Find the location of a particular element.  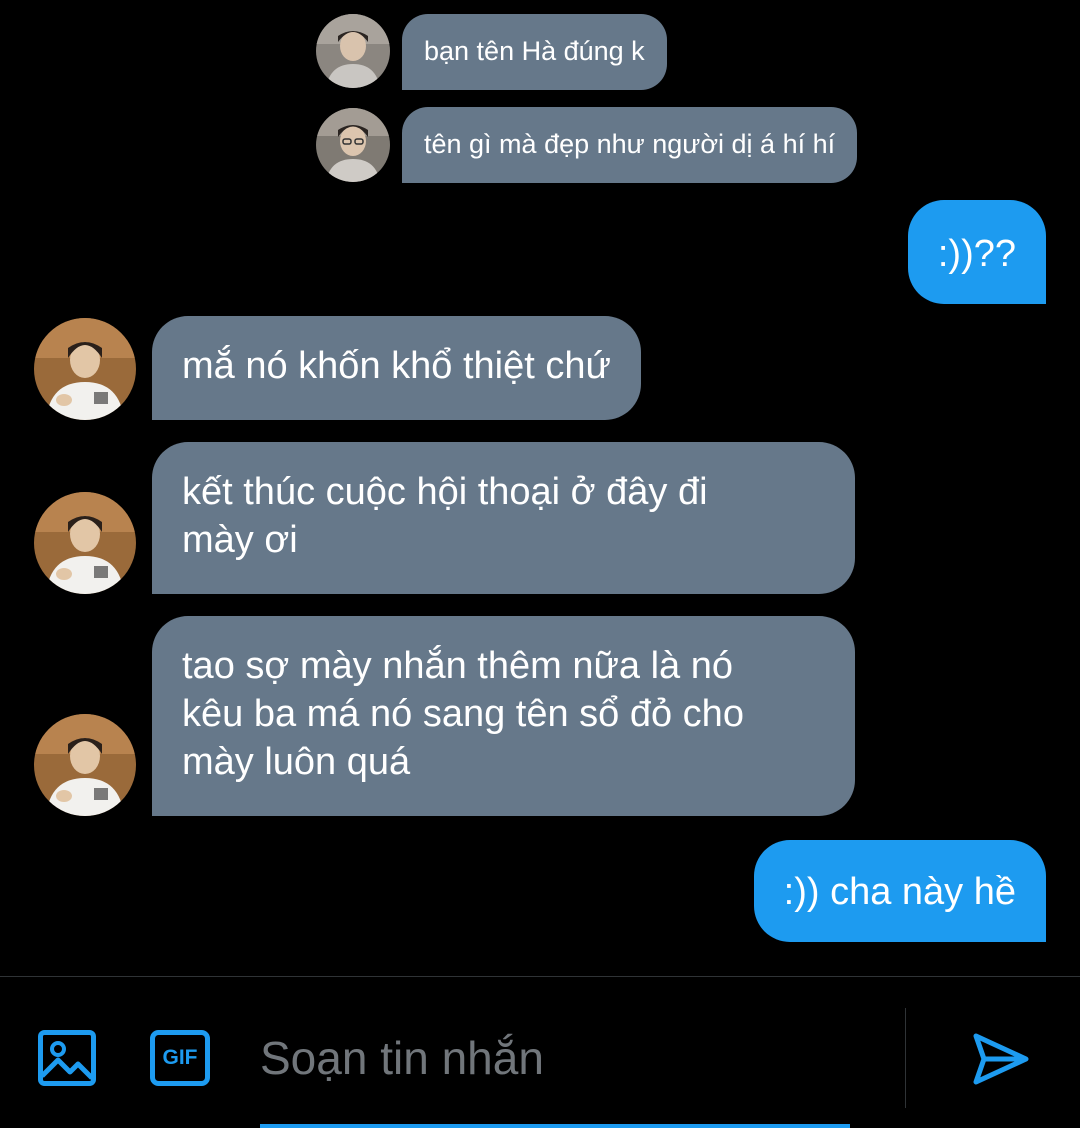

message-text: :))?? is located at coordinates (976, 254).